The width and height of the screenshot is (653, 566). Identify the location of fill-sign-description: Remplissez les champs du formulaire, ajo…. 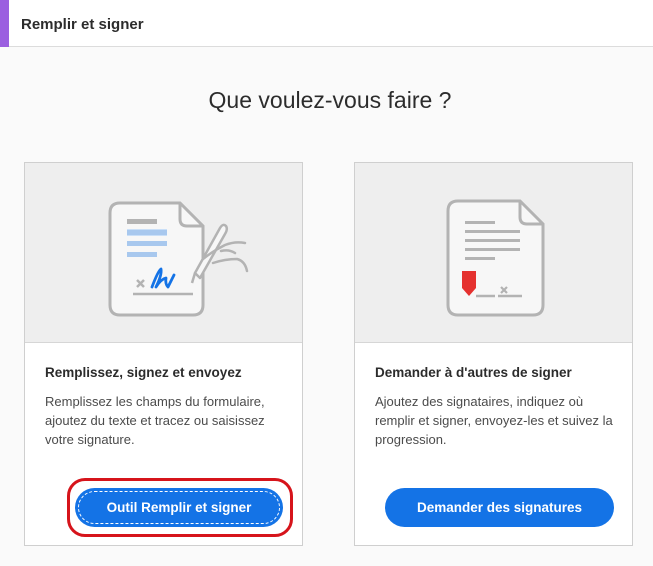
(155, 420).